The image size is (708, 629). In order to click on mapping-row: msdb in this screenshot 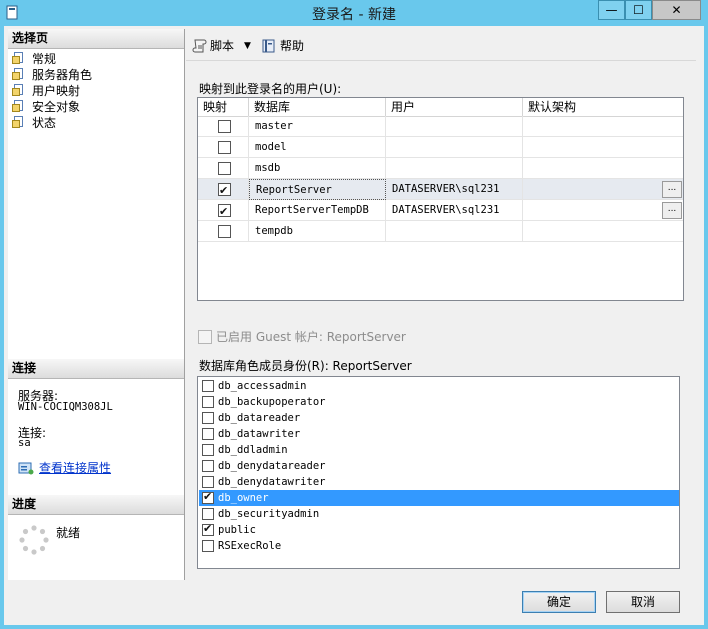, I will do `click(440, 168)`.